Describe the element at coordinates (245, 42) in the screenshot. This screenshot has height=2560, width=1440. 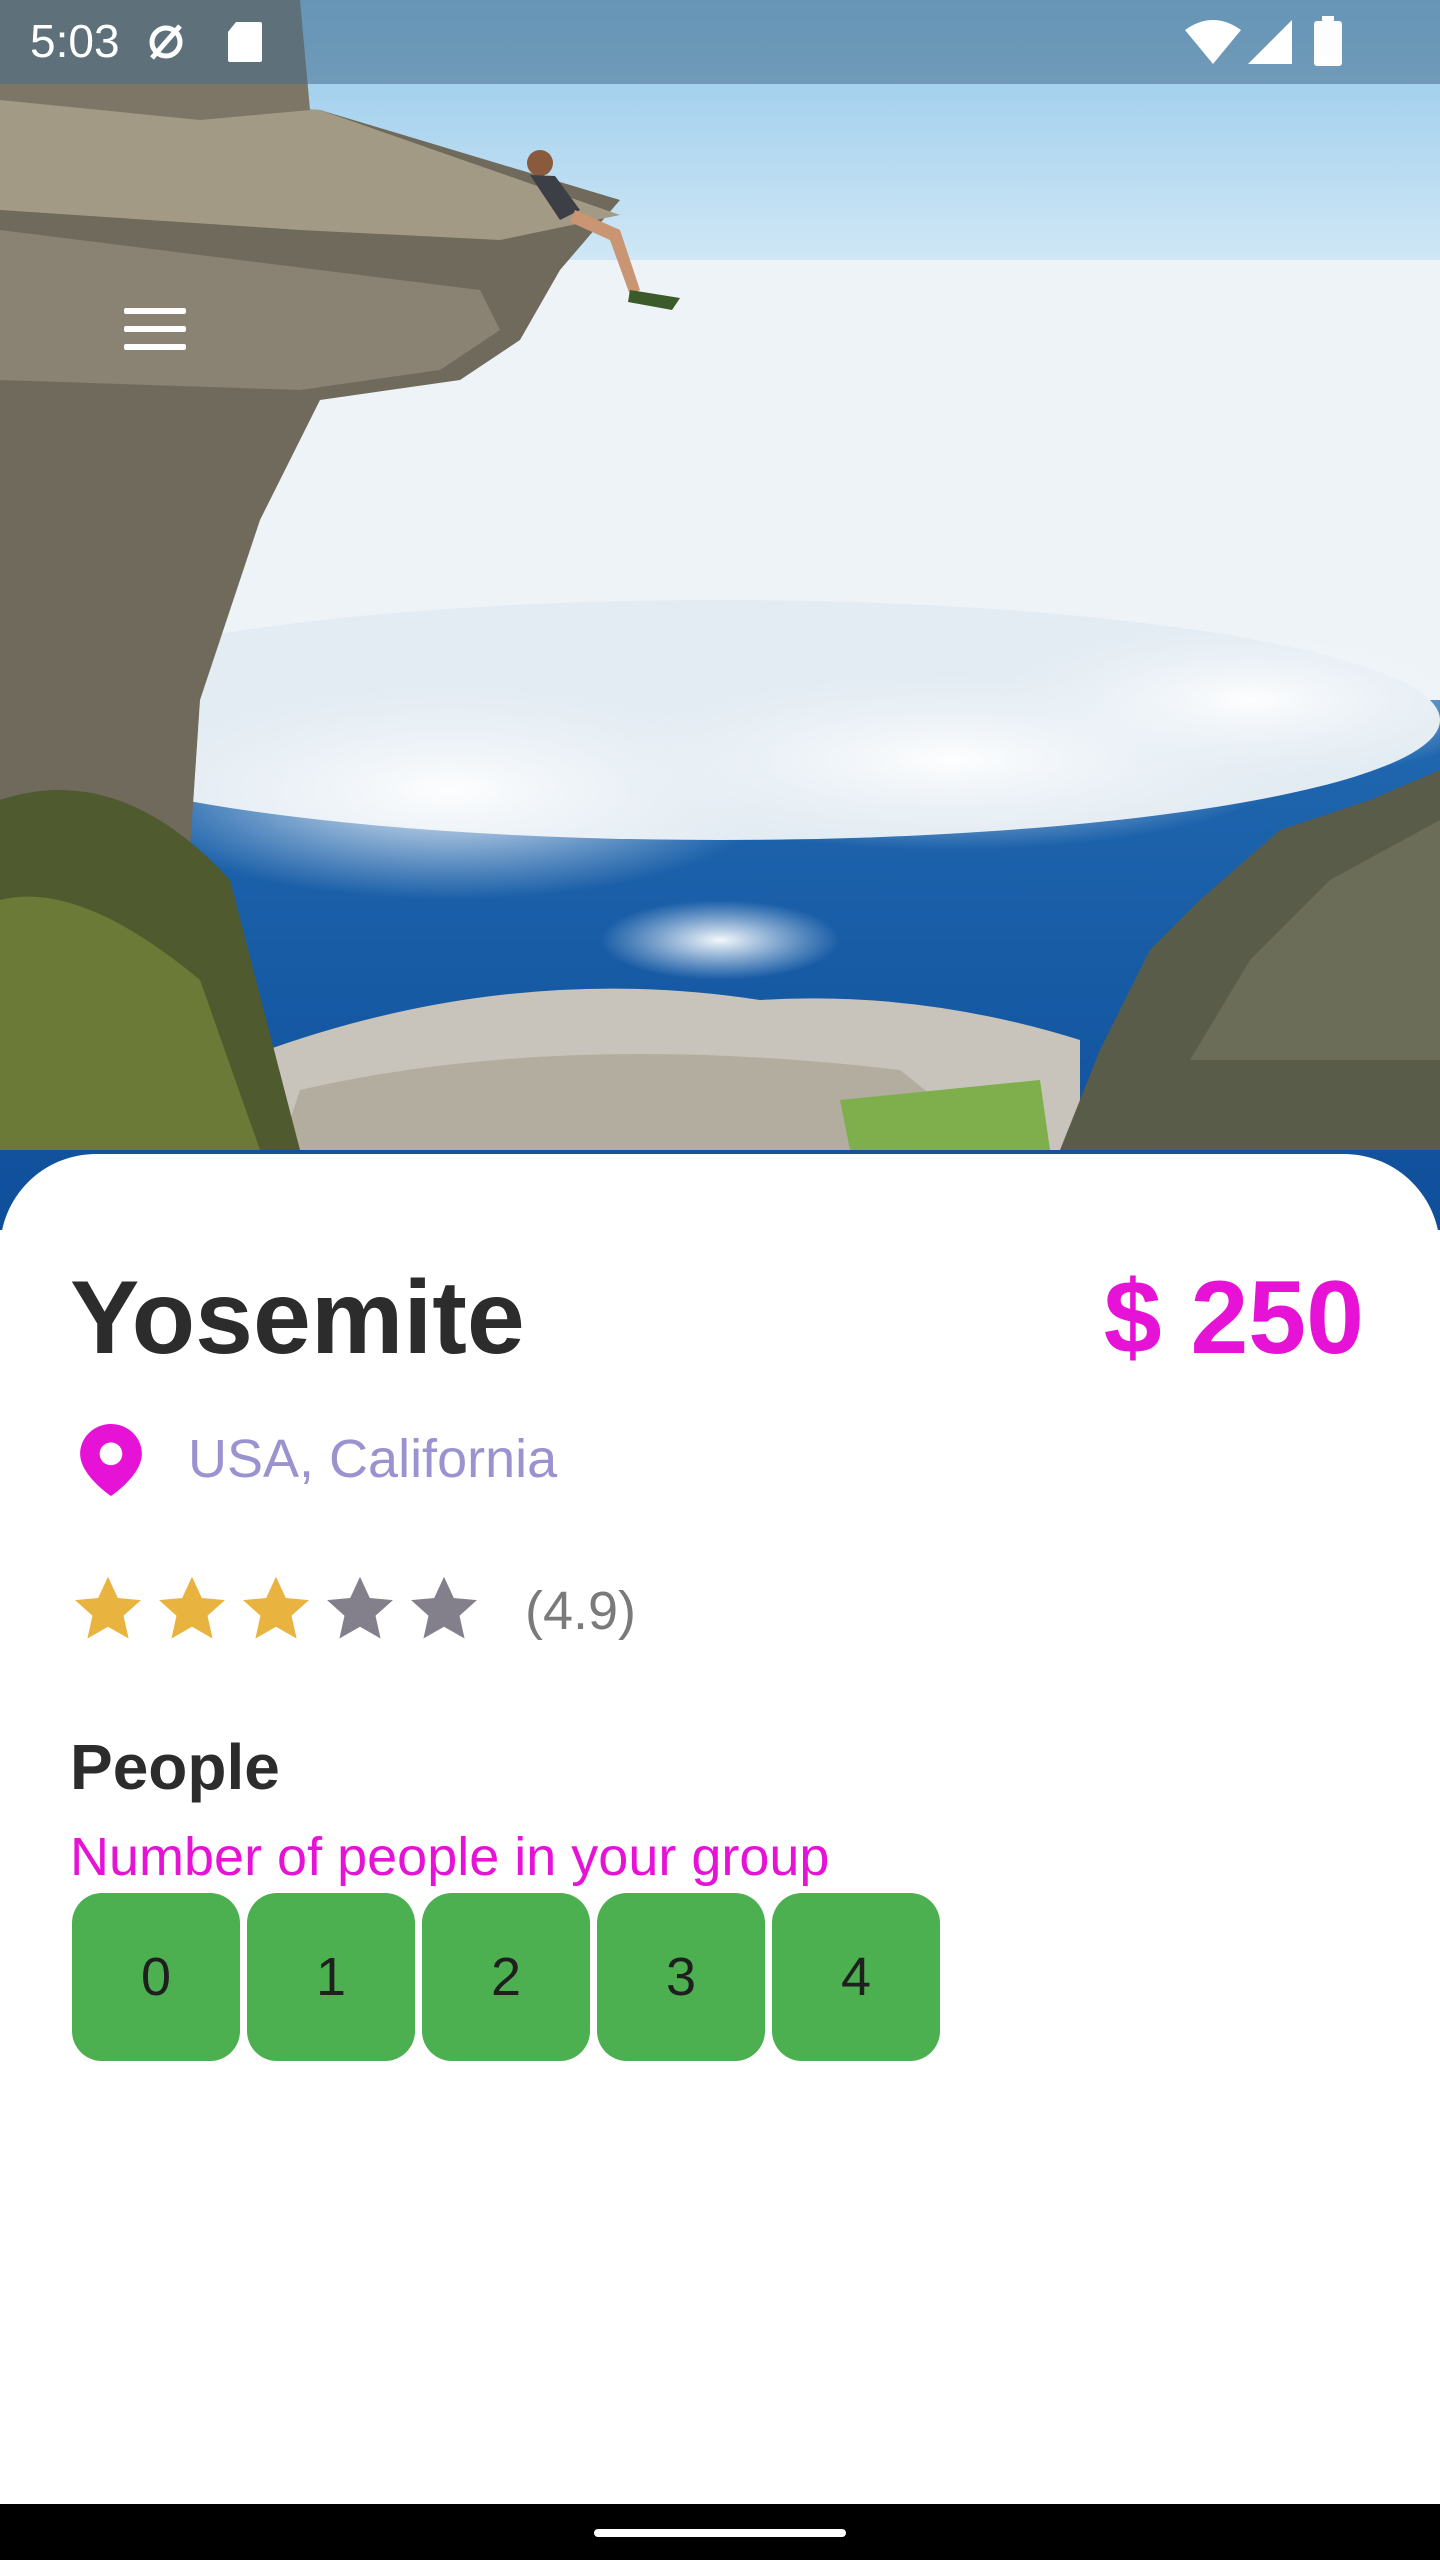
I see `sd-card-icon` at that location.